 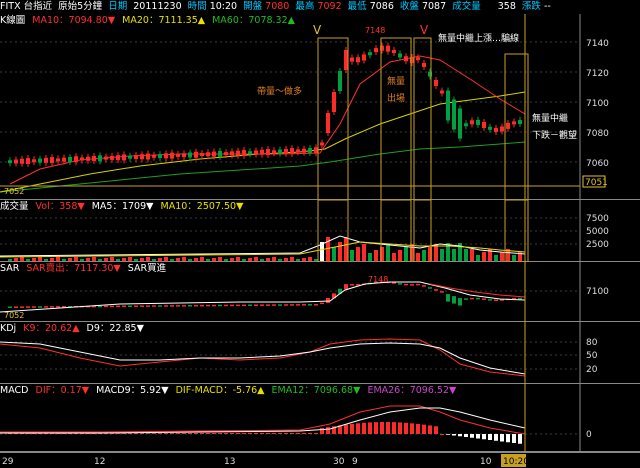 What do you see at coordinates (10, 268) in the screenshot?
I see `sar-title: SAR` at bounding box center [10, 268].